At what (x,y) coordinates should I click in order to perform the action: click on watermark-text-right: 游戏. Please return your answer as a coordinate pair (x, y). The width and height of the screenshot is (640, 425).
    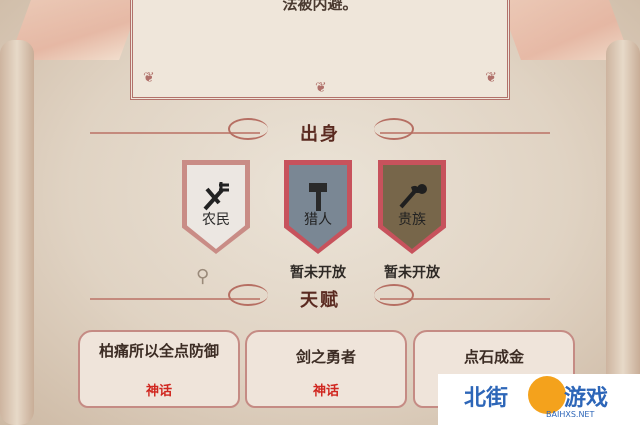
    Looking at the image, I should click on (586, 398).